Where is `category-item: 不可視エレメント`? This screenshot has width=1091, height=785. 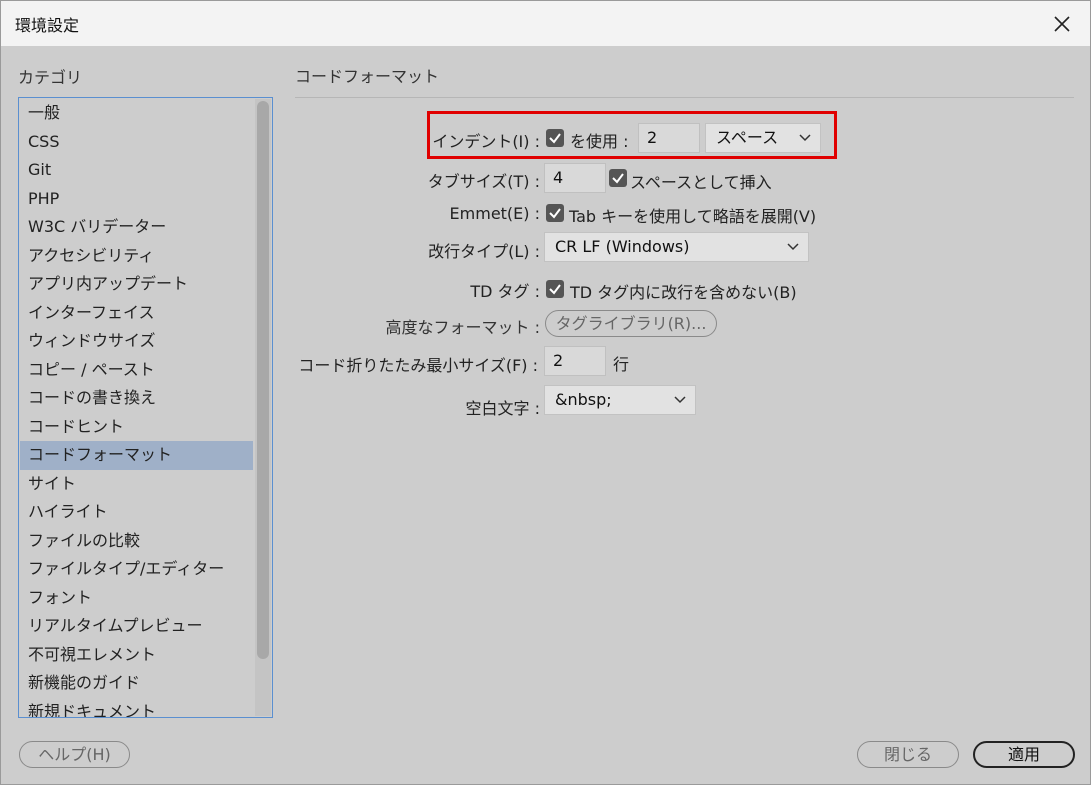 category-item: 不可視エレメント is located at coordinates (136, 655).